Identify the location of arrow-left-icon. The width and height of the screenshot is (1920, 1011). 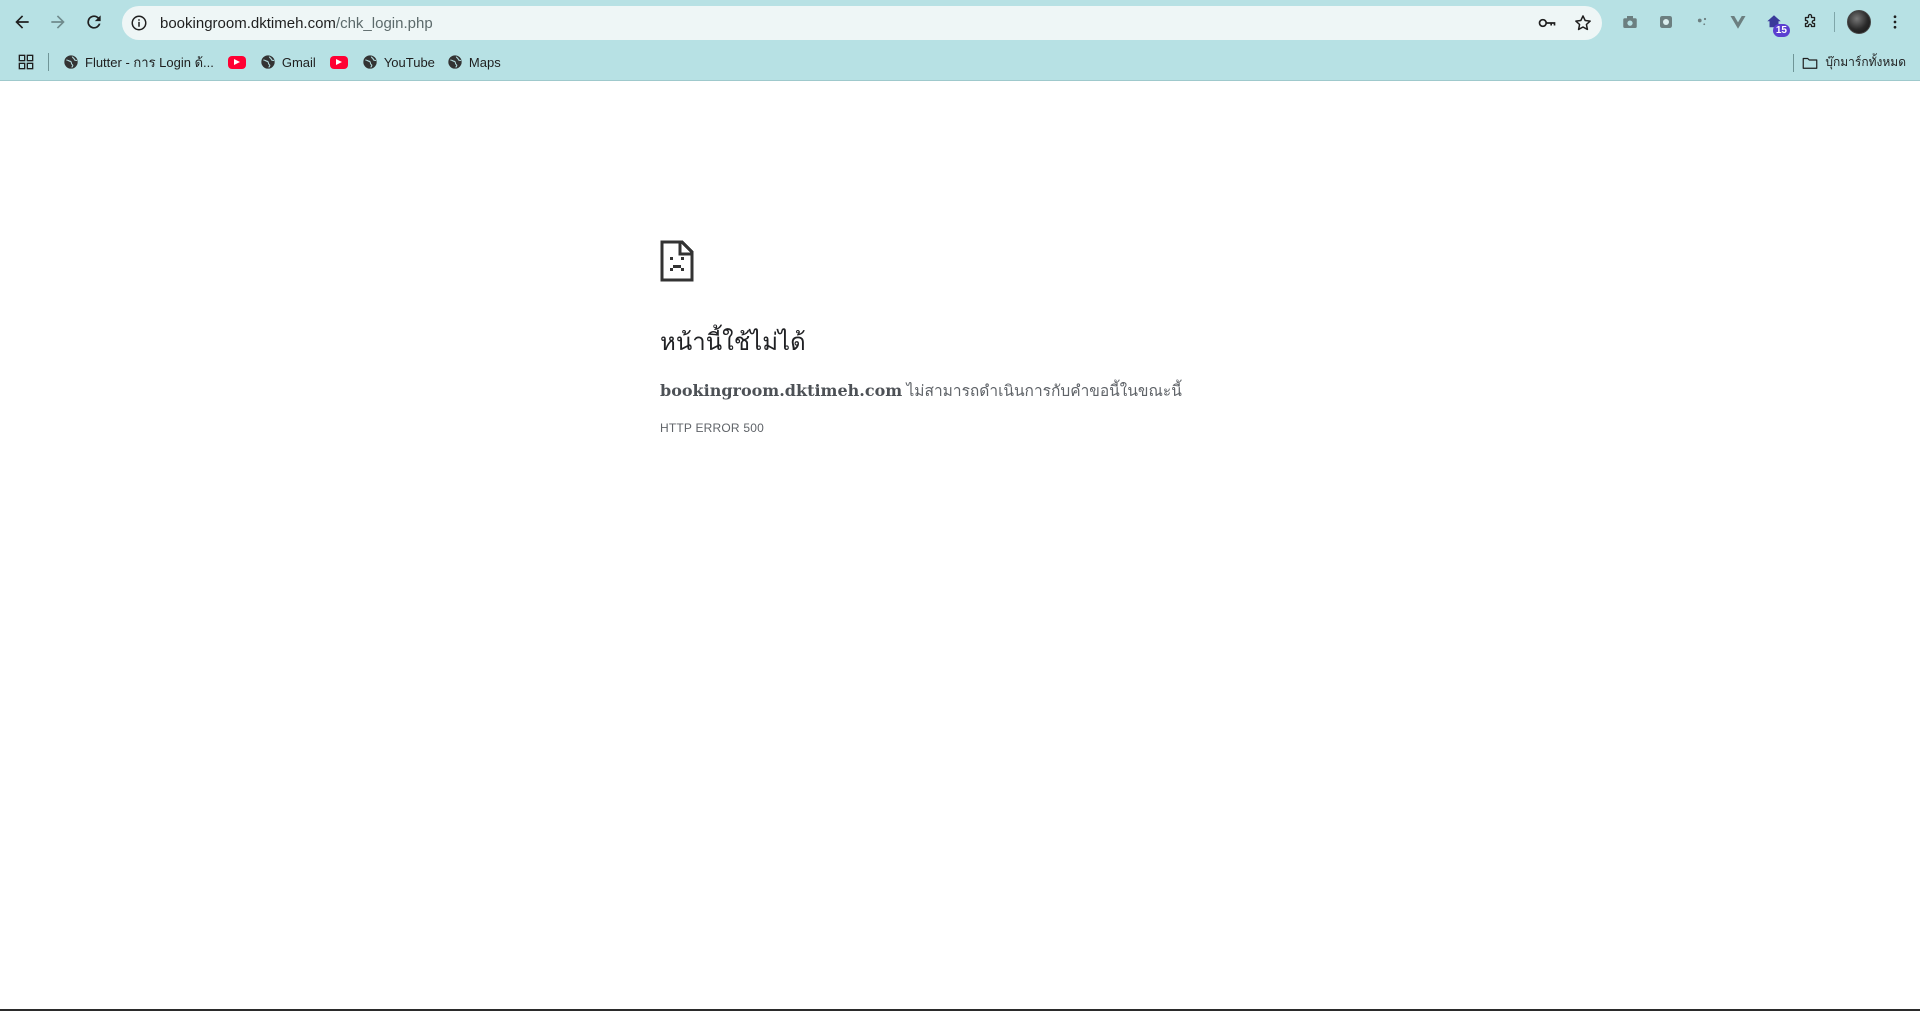
(22, 22).